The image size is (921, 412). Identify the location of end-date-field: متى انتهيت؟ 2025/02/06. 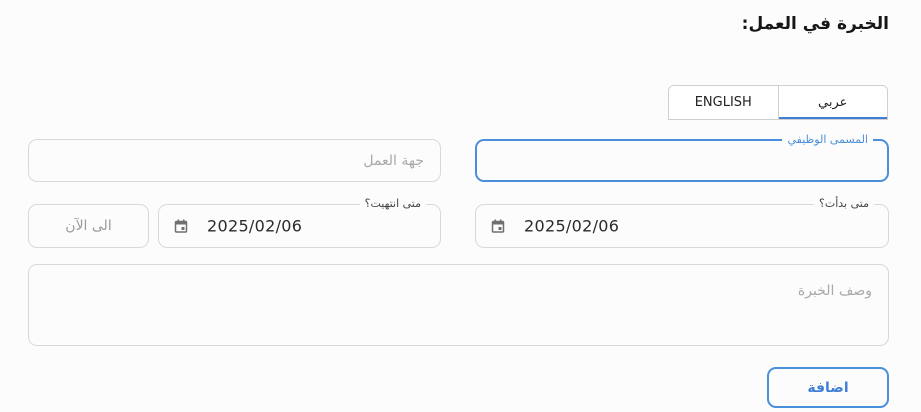
(299, 222).